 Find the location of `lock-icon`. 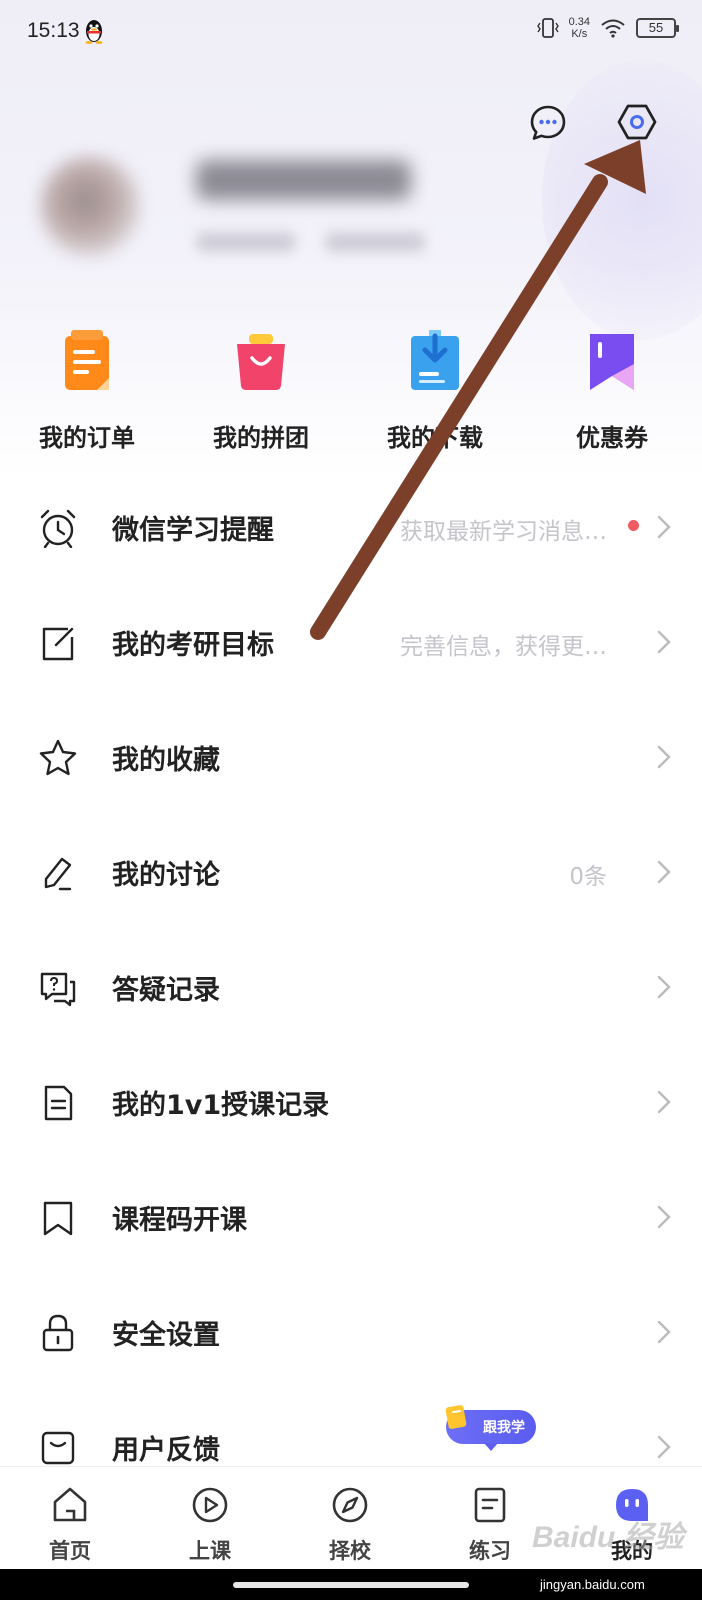

lock-icon is located at coordinates (58, 1333).